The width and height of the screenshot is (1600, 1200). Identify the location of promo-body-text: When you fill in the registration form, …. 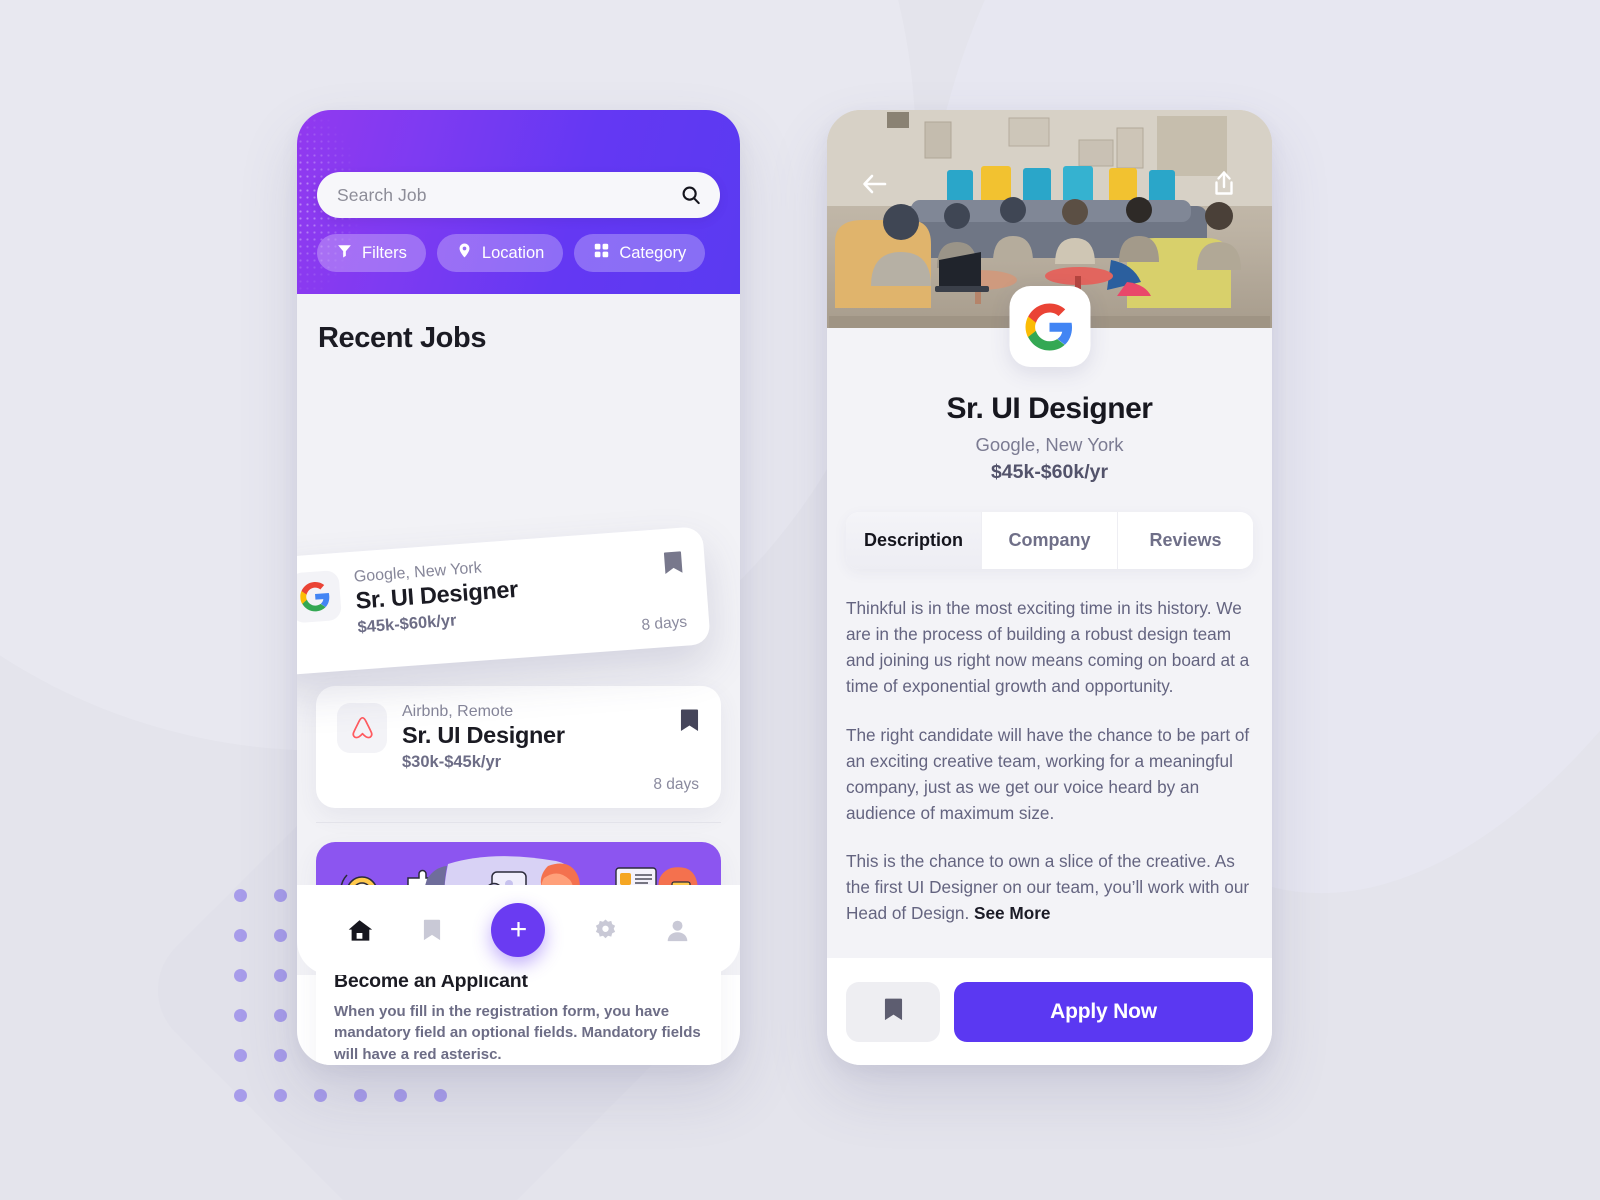
(517, 1033).